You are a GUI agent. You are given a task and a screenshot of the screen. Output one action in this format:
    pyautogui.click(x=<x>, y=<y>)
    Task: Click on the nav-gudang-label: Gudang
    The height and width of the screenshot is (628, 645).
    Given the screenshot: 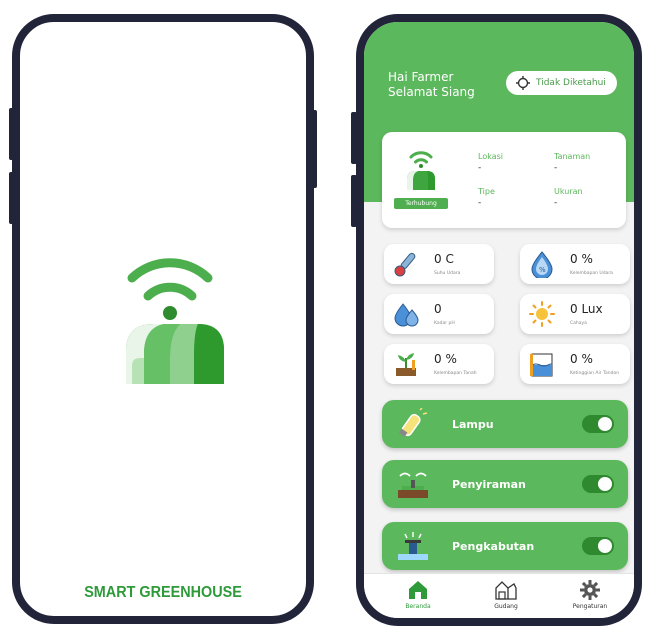 What is the action you would take?
    pyautogui.click(x=506, y=606)
    